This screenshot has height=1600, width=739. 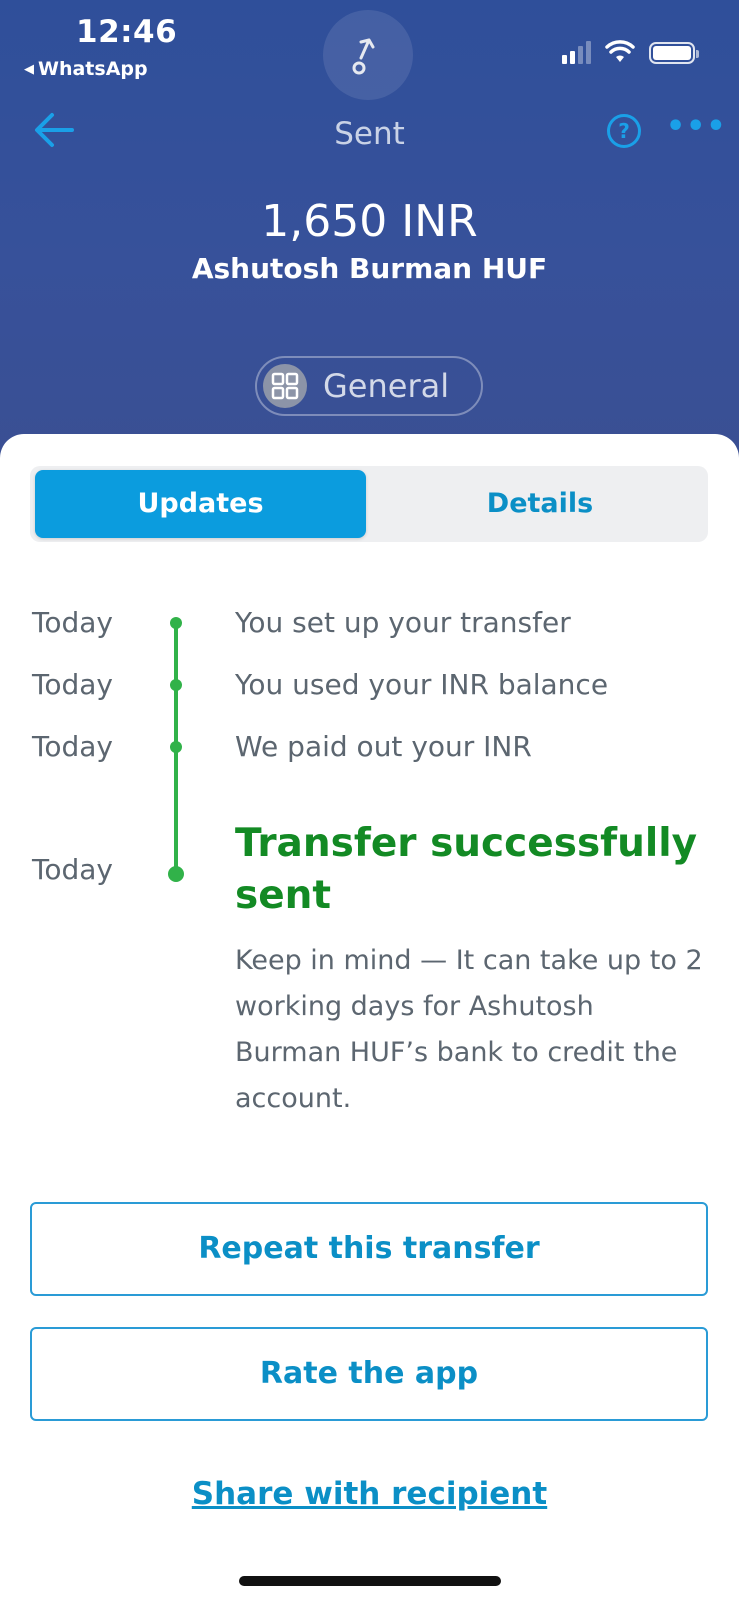 What do you see at coordinates (620, 51) in the screenshot?
I see `wifi-icon` at bounding box center [620, 51].